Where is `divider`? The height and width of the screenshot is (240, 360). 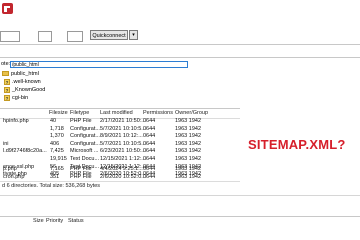
divider is located at coordinates (180, 195).